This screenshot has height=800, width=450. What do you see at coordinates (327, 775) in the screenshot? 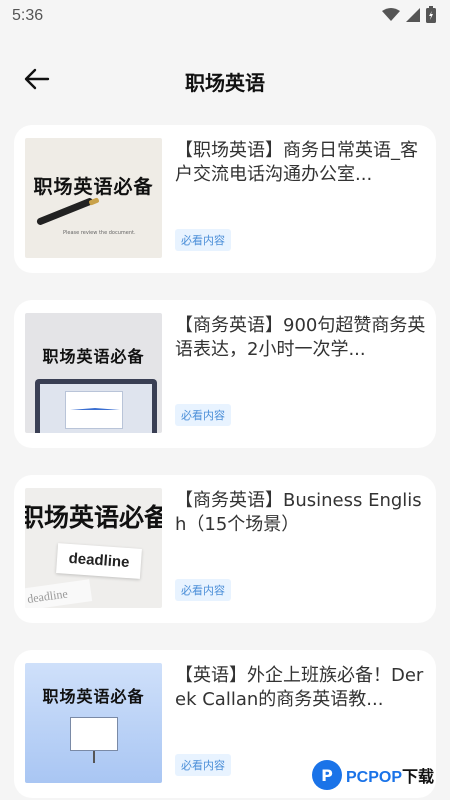
I see `watermark-logo-icon: P` at bounding box center [327, 775].